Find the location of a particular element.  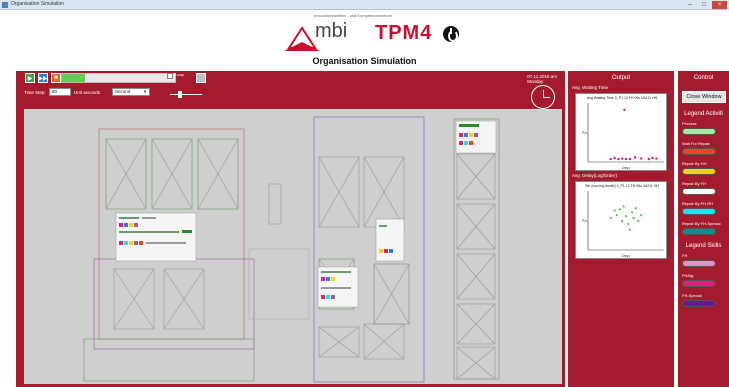

activity-label: Wait For Repair is located at coordinates (696, 143).